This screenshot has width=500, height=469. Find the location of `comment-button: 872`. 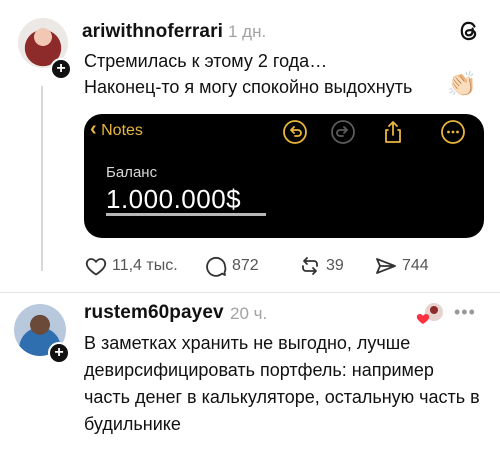

comment-button: 872 is located at coordinates (231, 266).